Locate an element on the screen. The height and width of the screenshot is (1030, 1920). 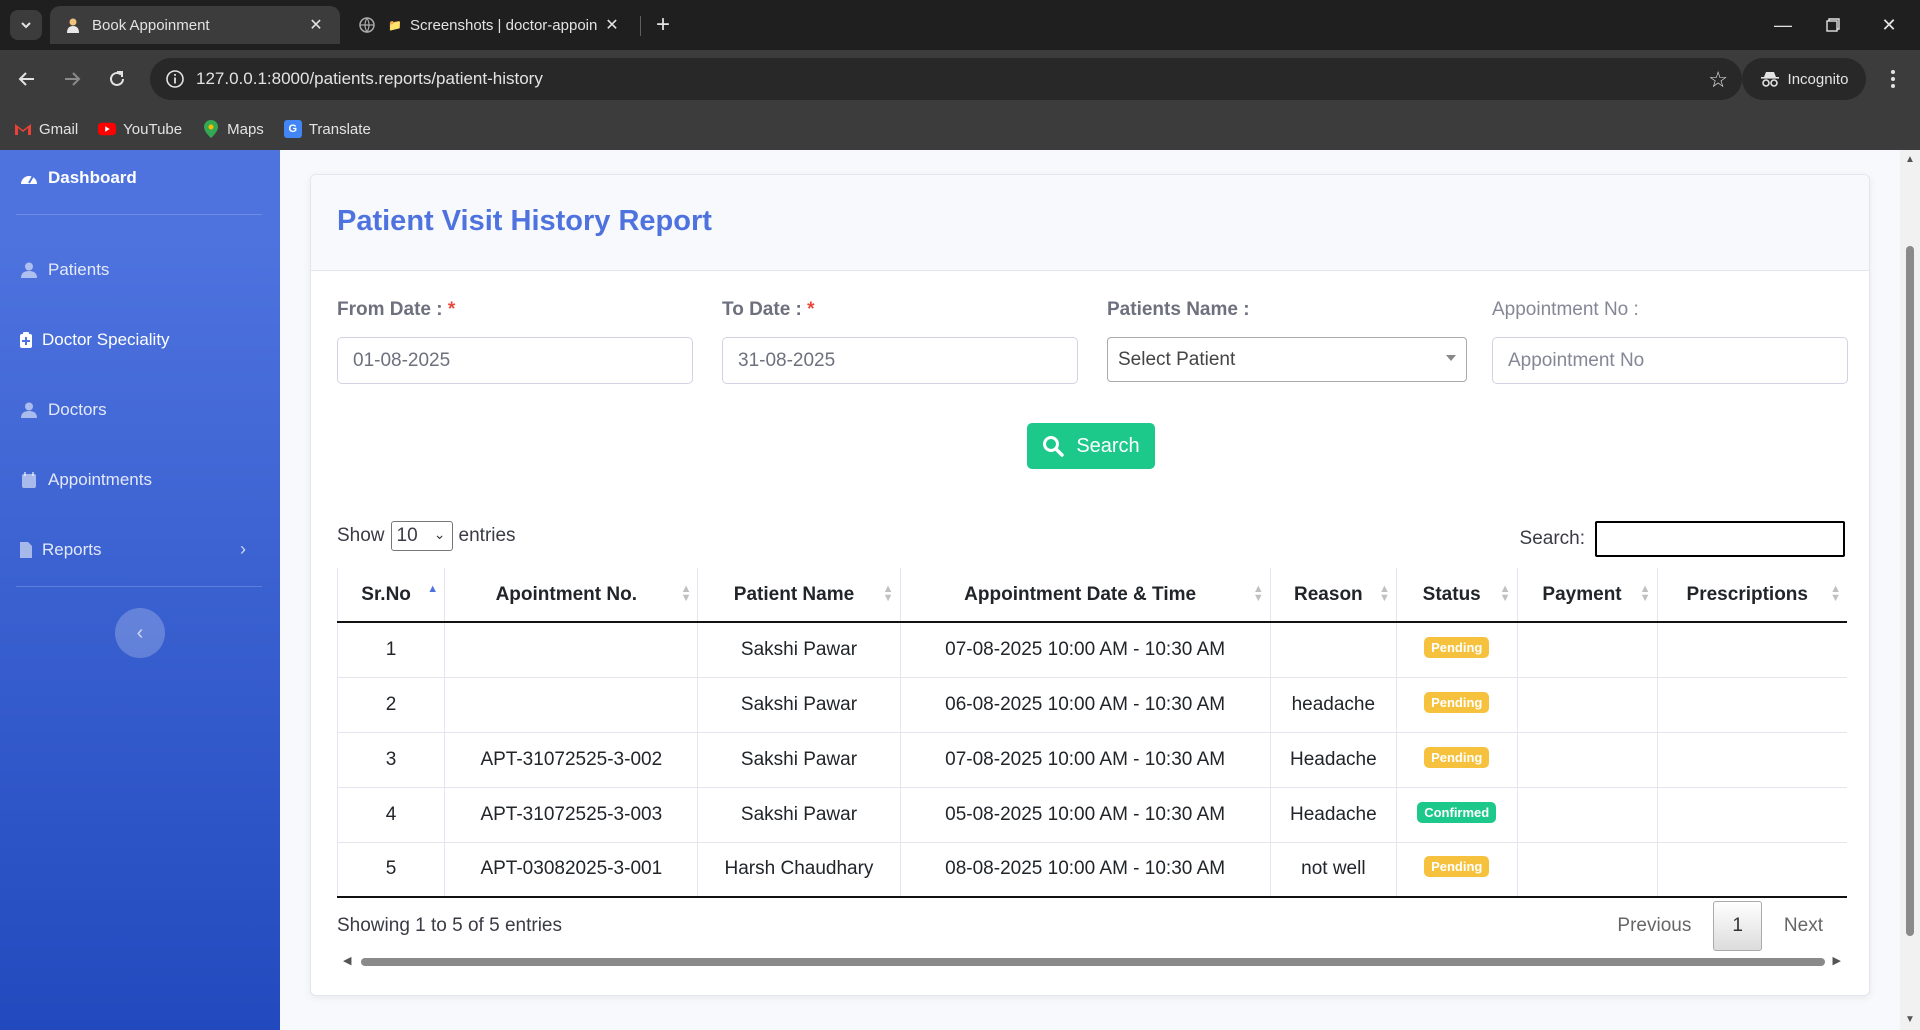
bookmark-label: Gmail is located at coordinates (59, 129).